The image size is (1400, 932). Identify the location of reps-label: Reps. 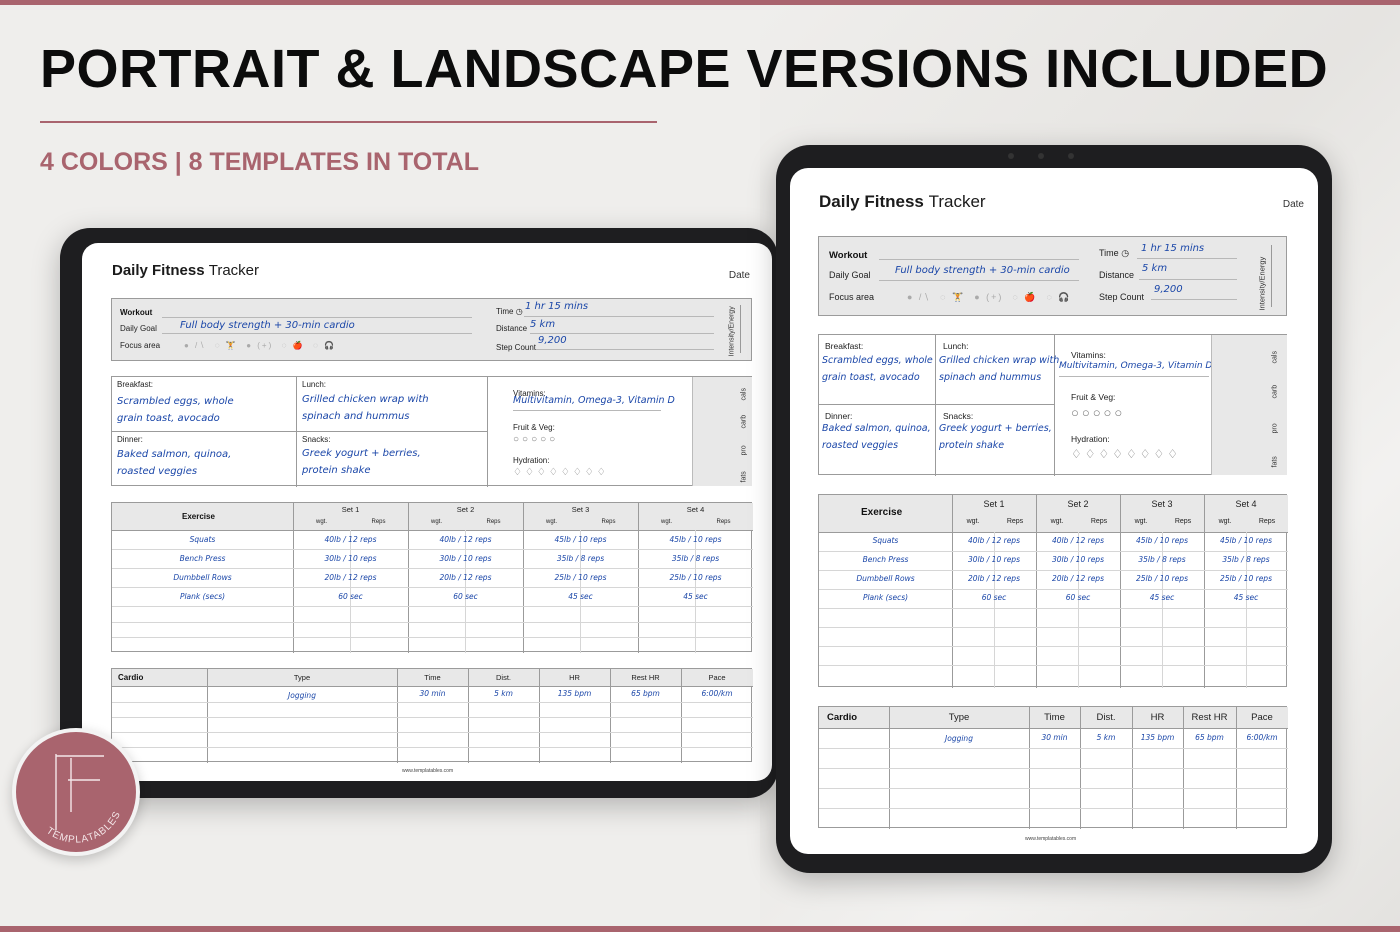
(378, 522).